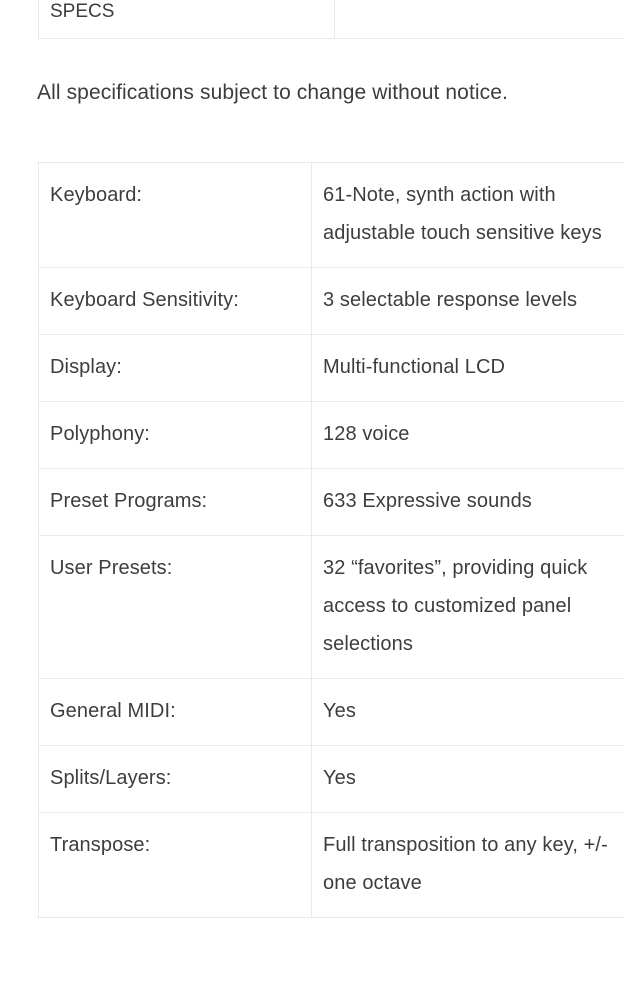 Image resolution: width=624 pixels, height=999 pixels. Describe the element at coordinates (467, 368) in the screenshot. I see `spec-value-display: Multi-functional LCD` at that location.